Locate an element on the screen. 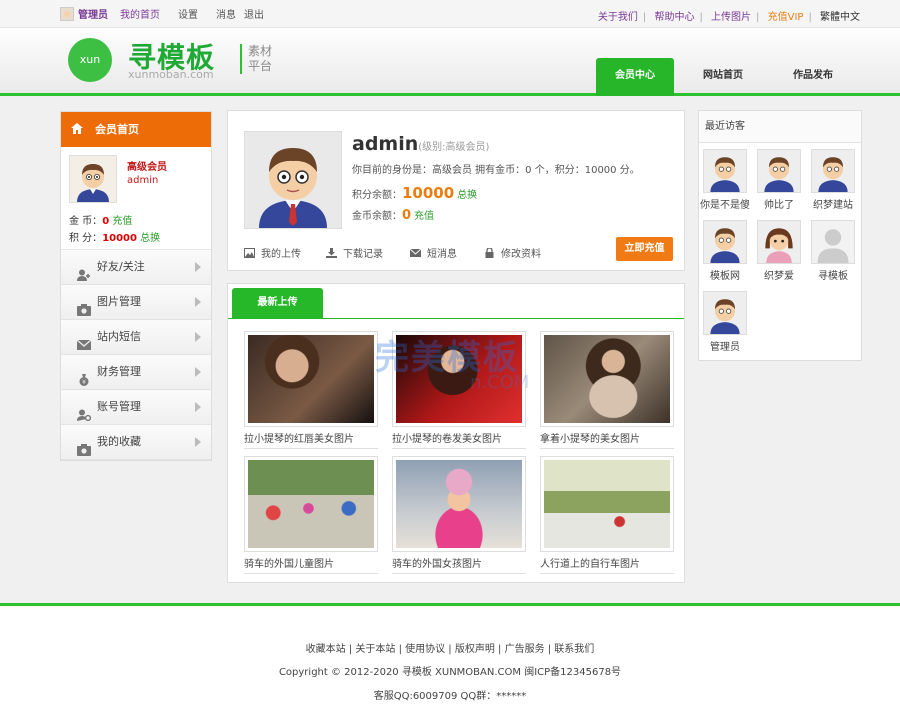  visitor-item: 织梦建站 is located at coordinates (833, 180).